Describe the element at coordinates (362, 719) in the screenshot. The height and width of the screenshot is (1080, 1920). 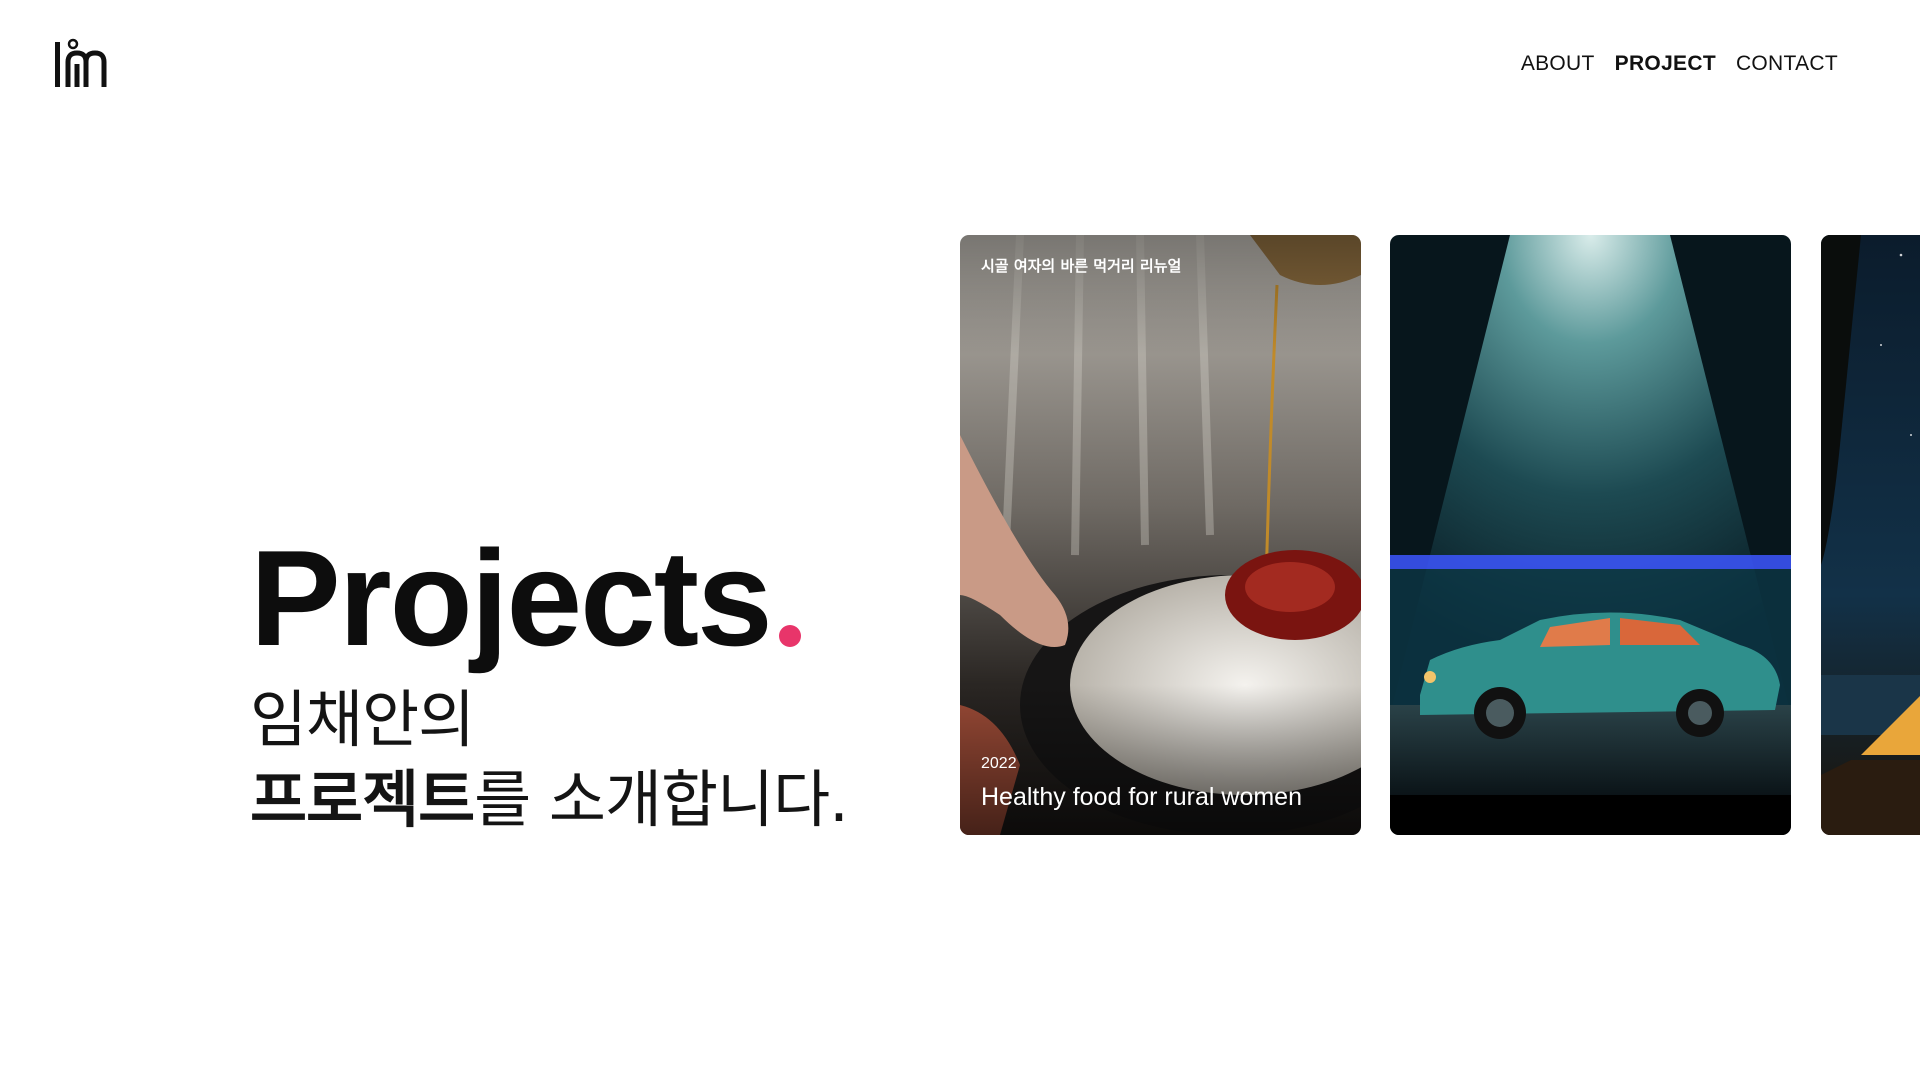
I see `hero-subtitle-line1: 임채안의` at that location.